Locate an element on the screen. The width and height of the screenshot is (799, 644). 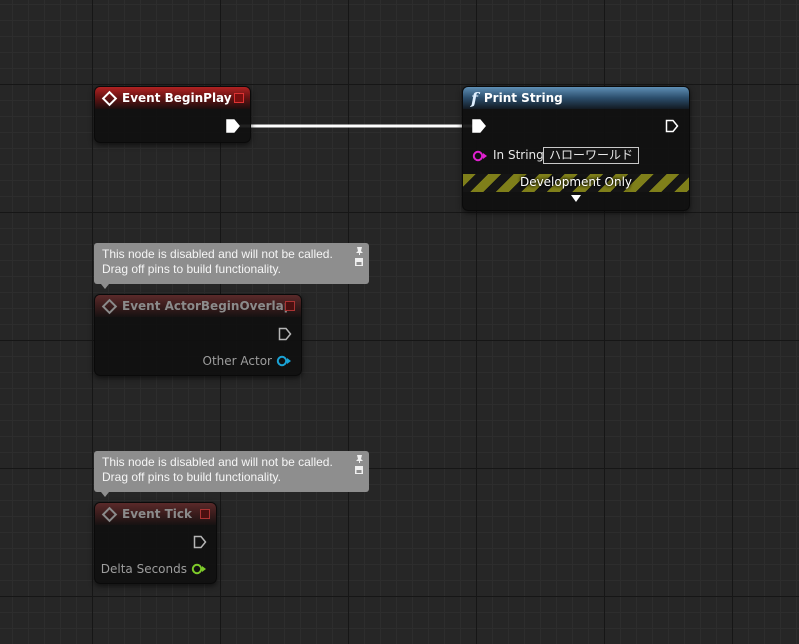
node-title: Event Tick is located at coordinates (157, 514).